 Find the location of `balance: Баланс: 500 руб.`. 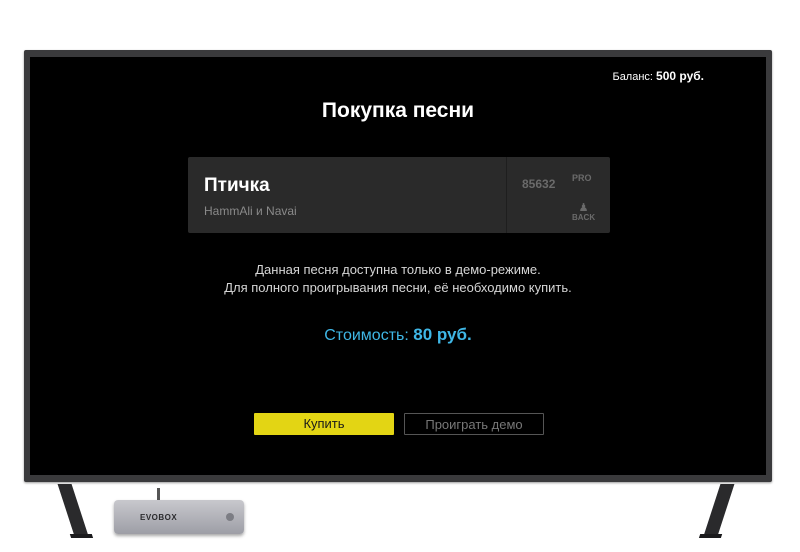

balance: Баланс: 500 руб. is located at coordinates (658, 76).